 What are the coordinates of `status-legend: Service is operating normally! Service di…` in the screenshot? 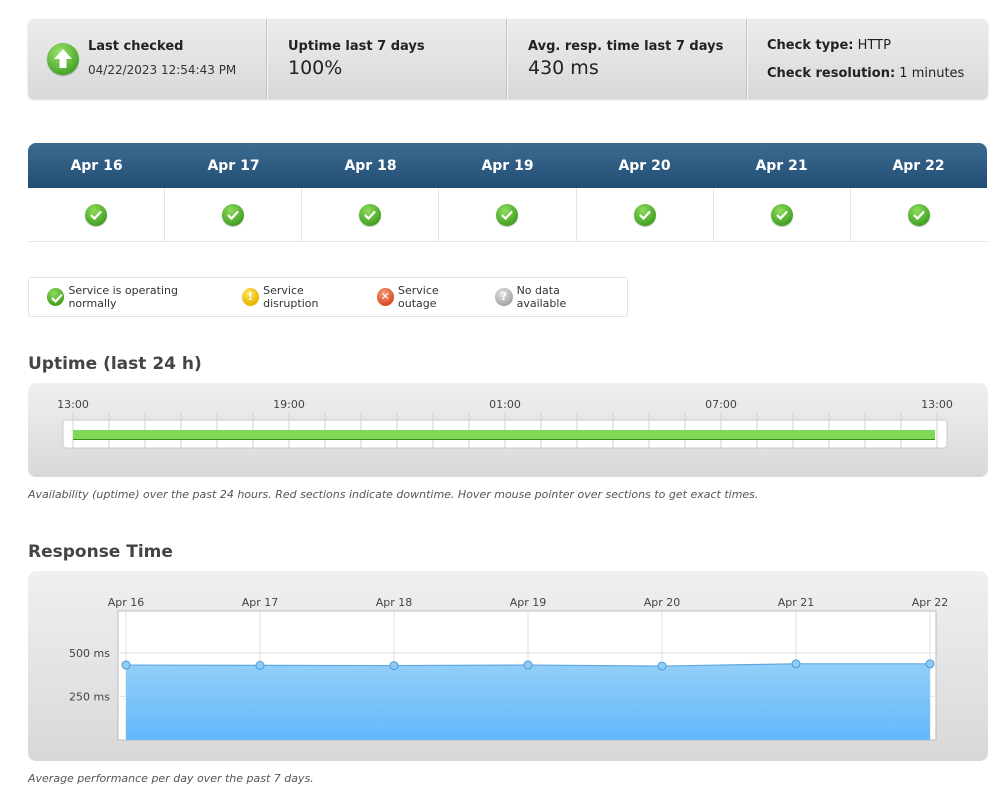 It's located at (328, 297).